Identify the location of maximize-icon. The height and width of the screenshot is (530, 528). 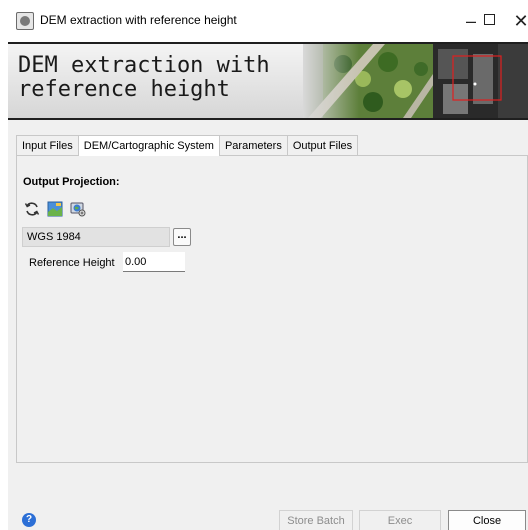
(489, 20).